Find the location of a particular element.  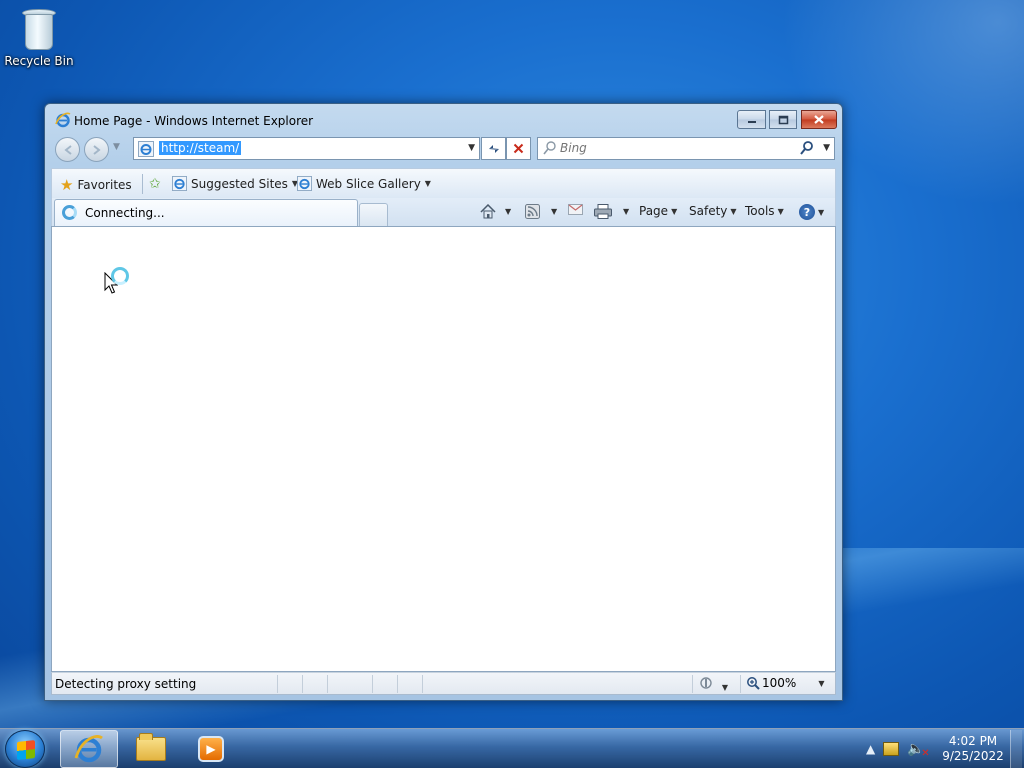

windows-logo-icon is located at coordinates (26, 750).